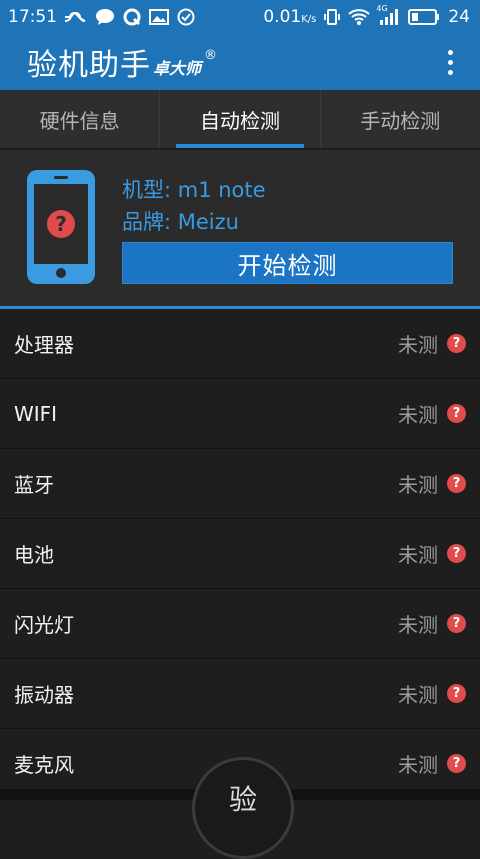 This screenshot has height=859, width=480. What do you see at coordinates (186, 17) in the screenshot?
I see `check-circle-icon` at bounding box center [186, 17].